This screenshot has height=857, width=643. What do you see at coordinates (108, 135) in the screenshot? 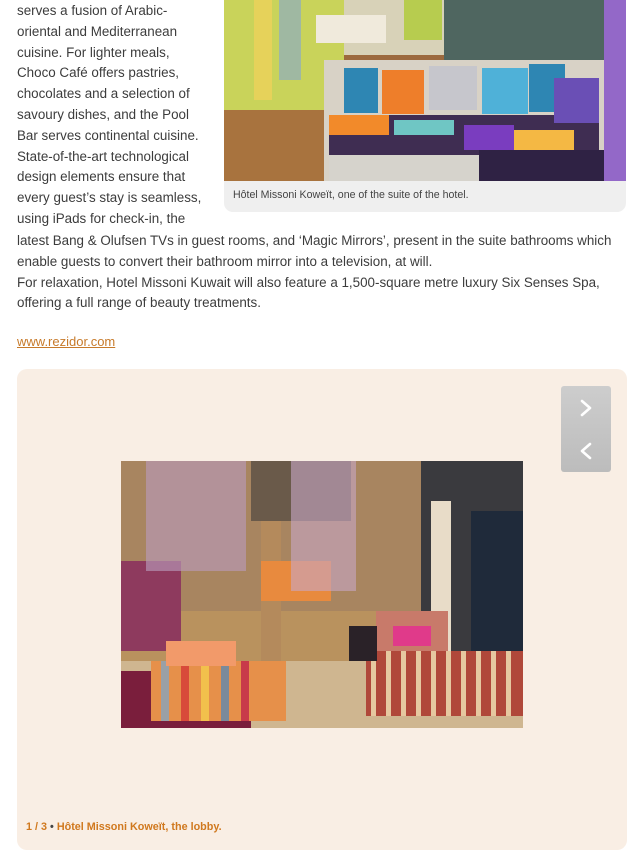
I see `text-line: Bar serves continental cuisine.` at bounding box center [108, 135].